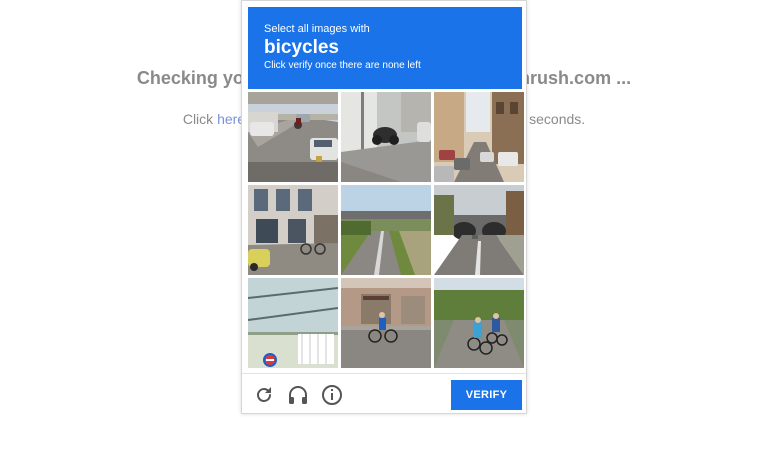 The height and width of the screenshot is (450, 768). What do you see at coordinates (486, 395) in the screenshot?
I see `verify-button: VERIFY` at bounding box center [486, 395].